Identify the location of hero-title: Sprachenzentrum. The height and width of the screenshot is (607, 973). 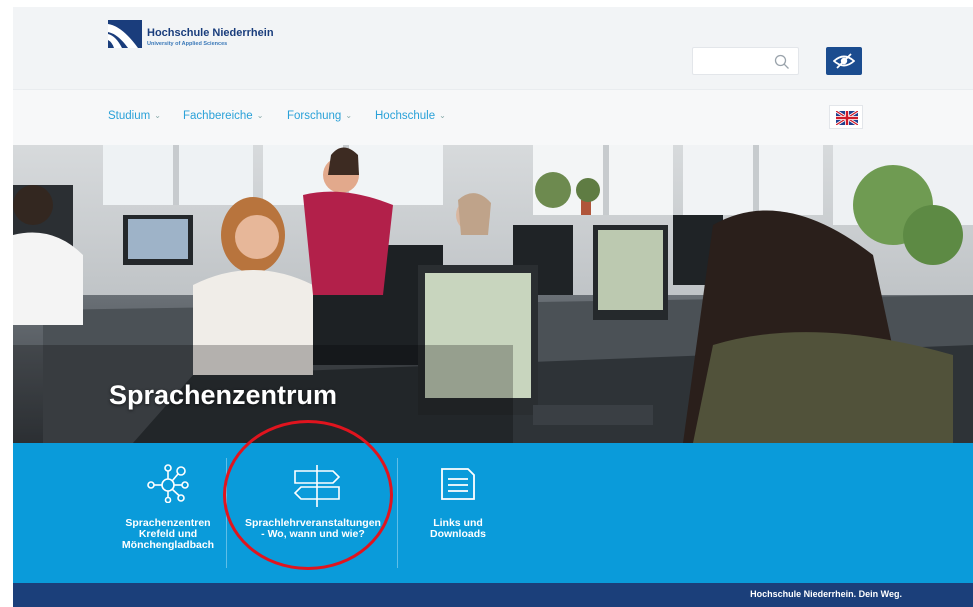
(223, 395).